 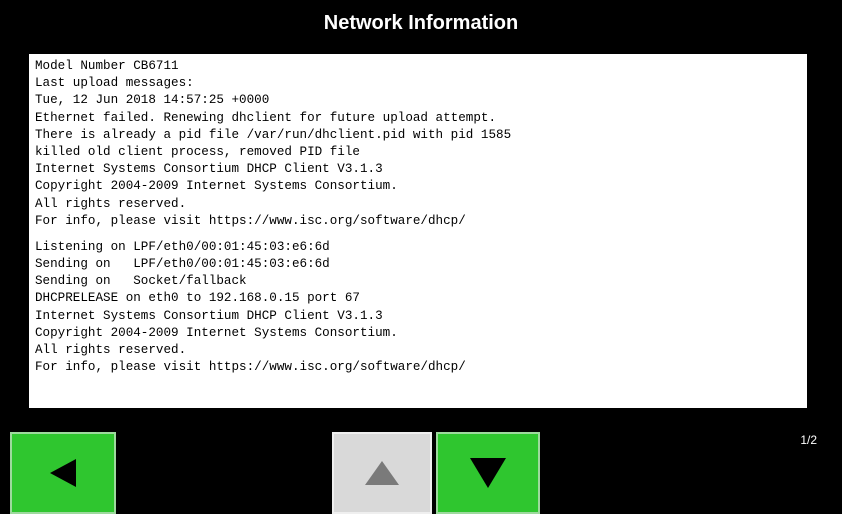 I want to click on page-indicator: 1/2, so click(x=808, y=440).